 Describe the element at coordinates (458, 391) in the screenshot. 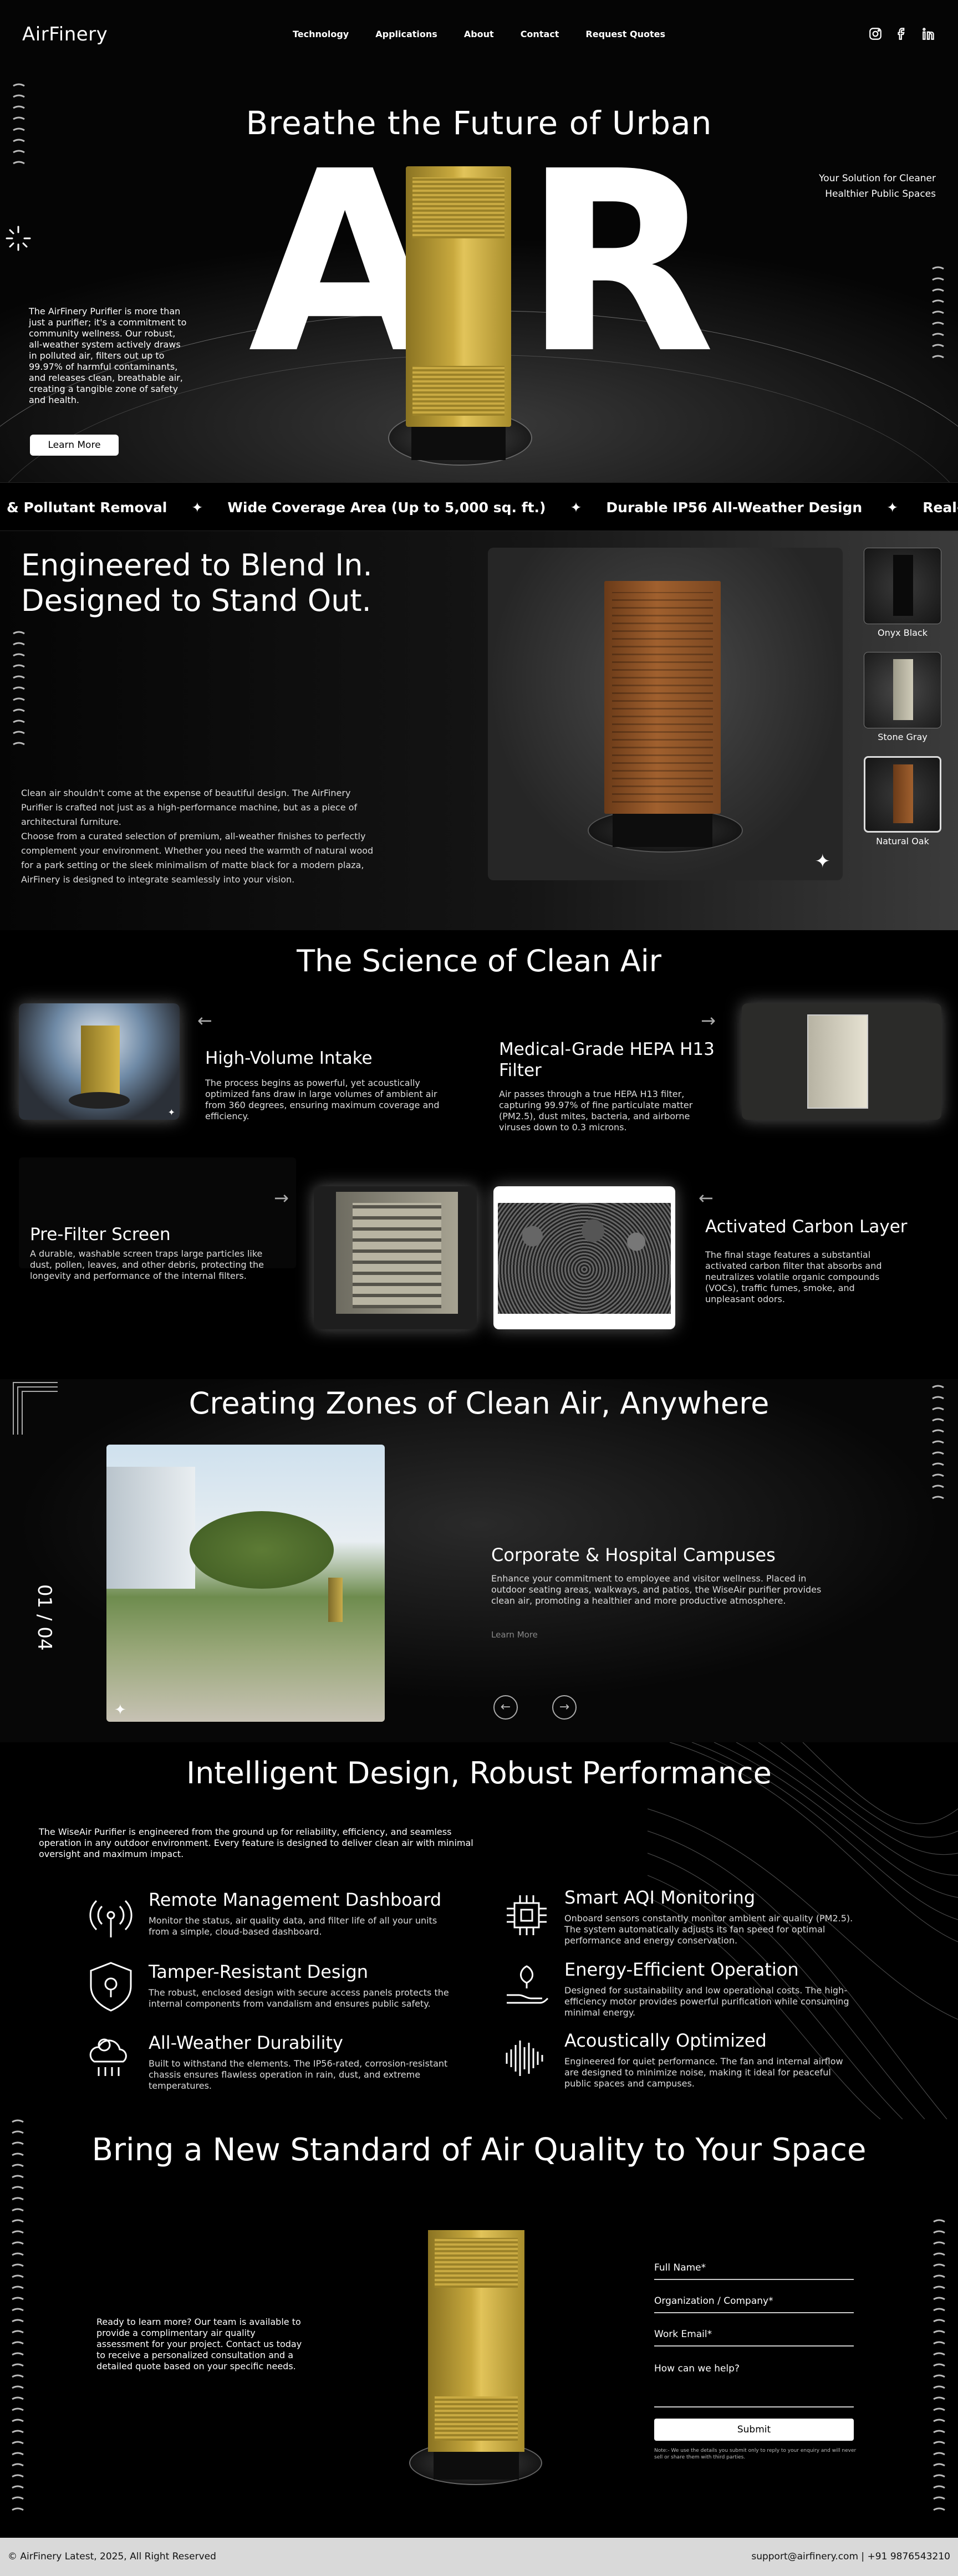

I see `product-bottom-grille` at that location.